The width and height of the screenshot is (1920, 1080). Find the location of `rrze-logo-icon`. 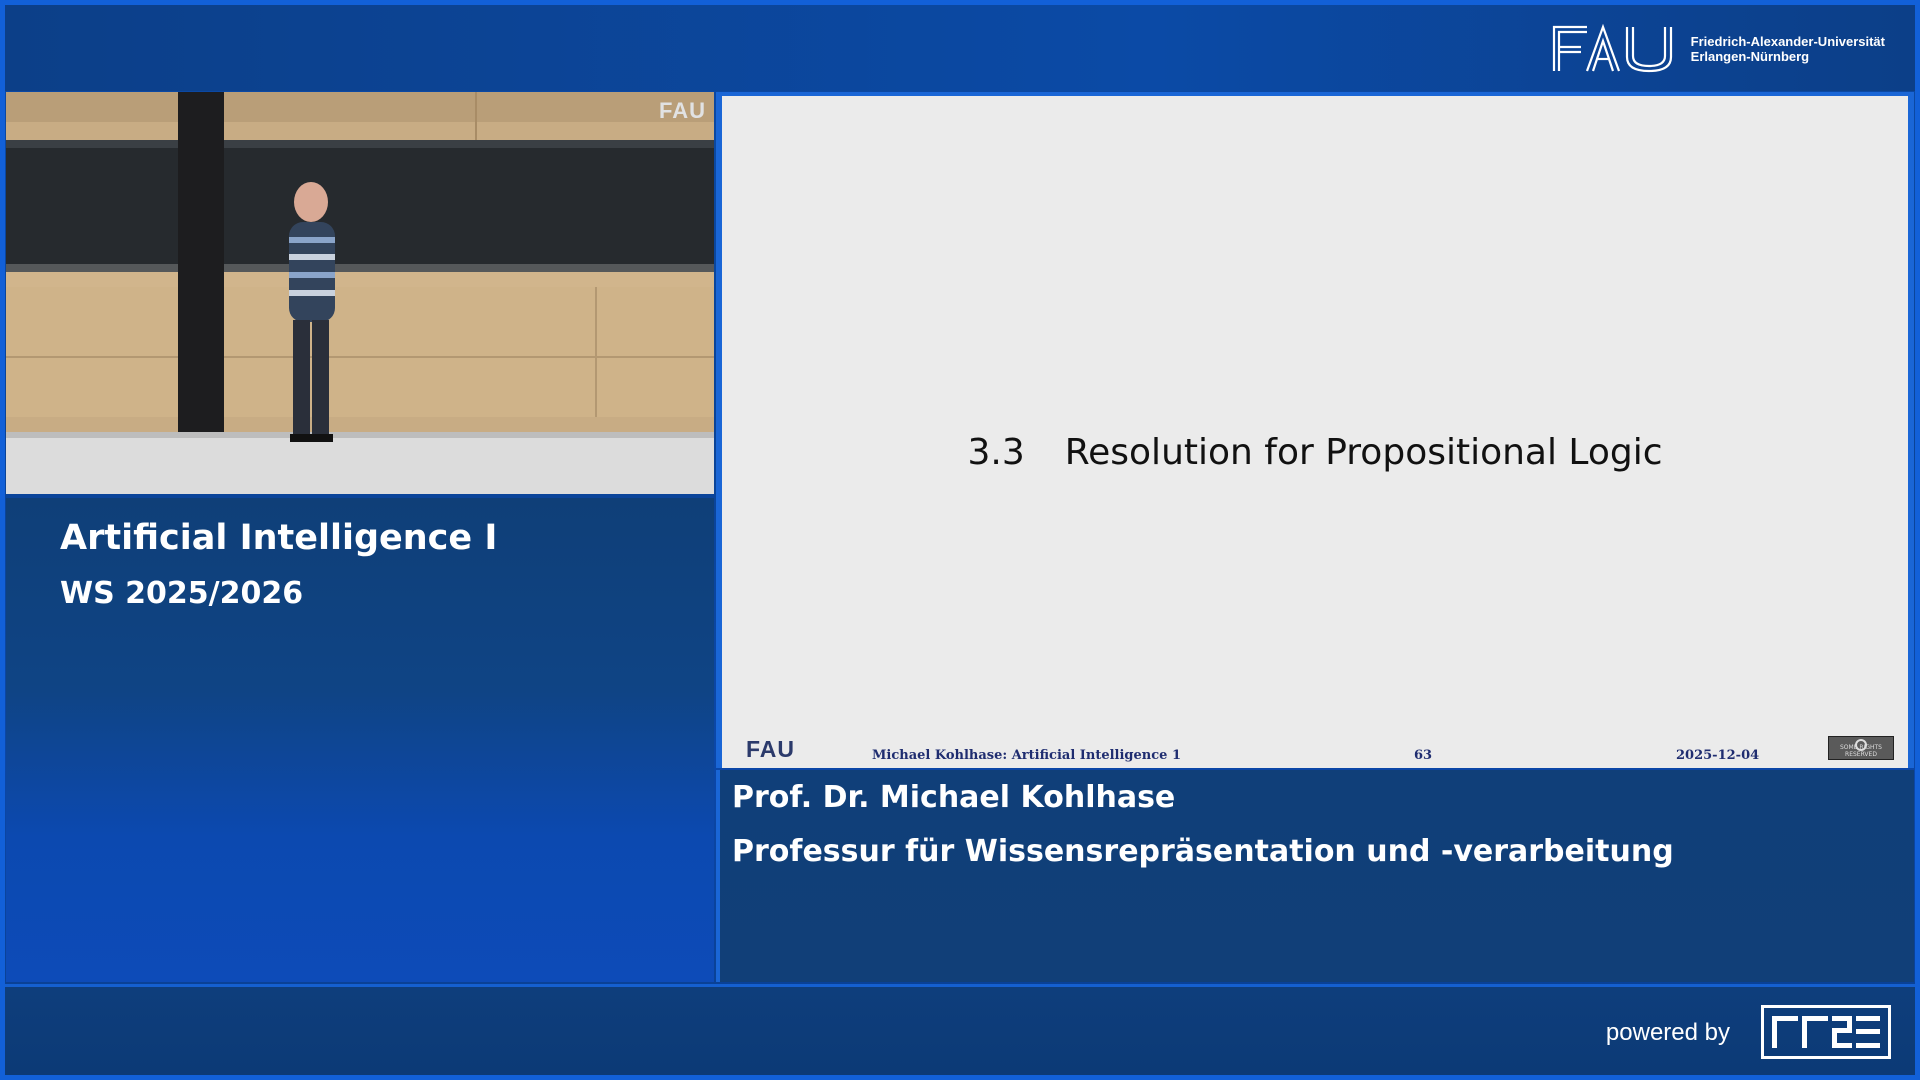

rrze-logo-icon is located at coordinates (1826, 1032).